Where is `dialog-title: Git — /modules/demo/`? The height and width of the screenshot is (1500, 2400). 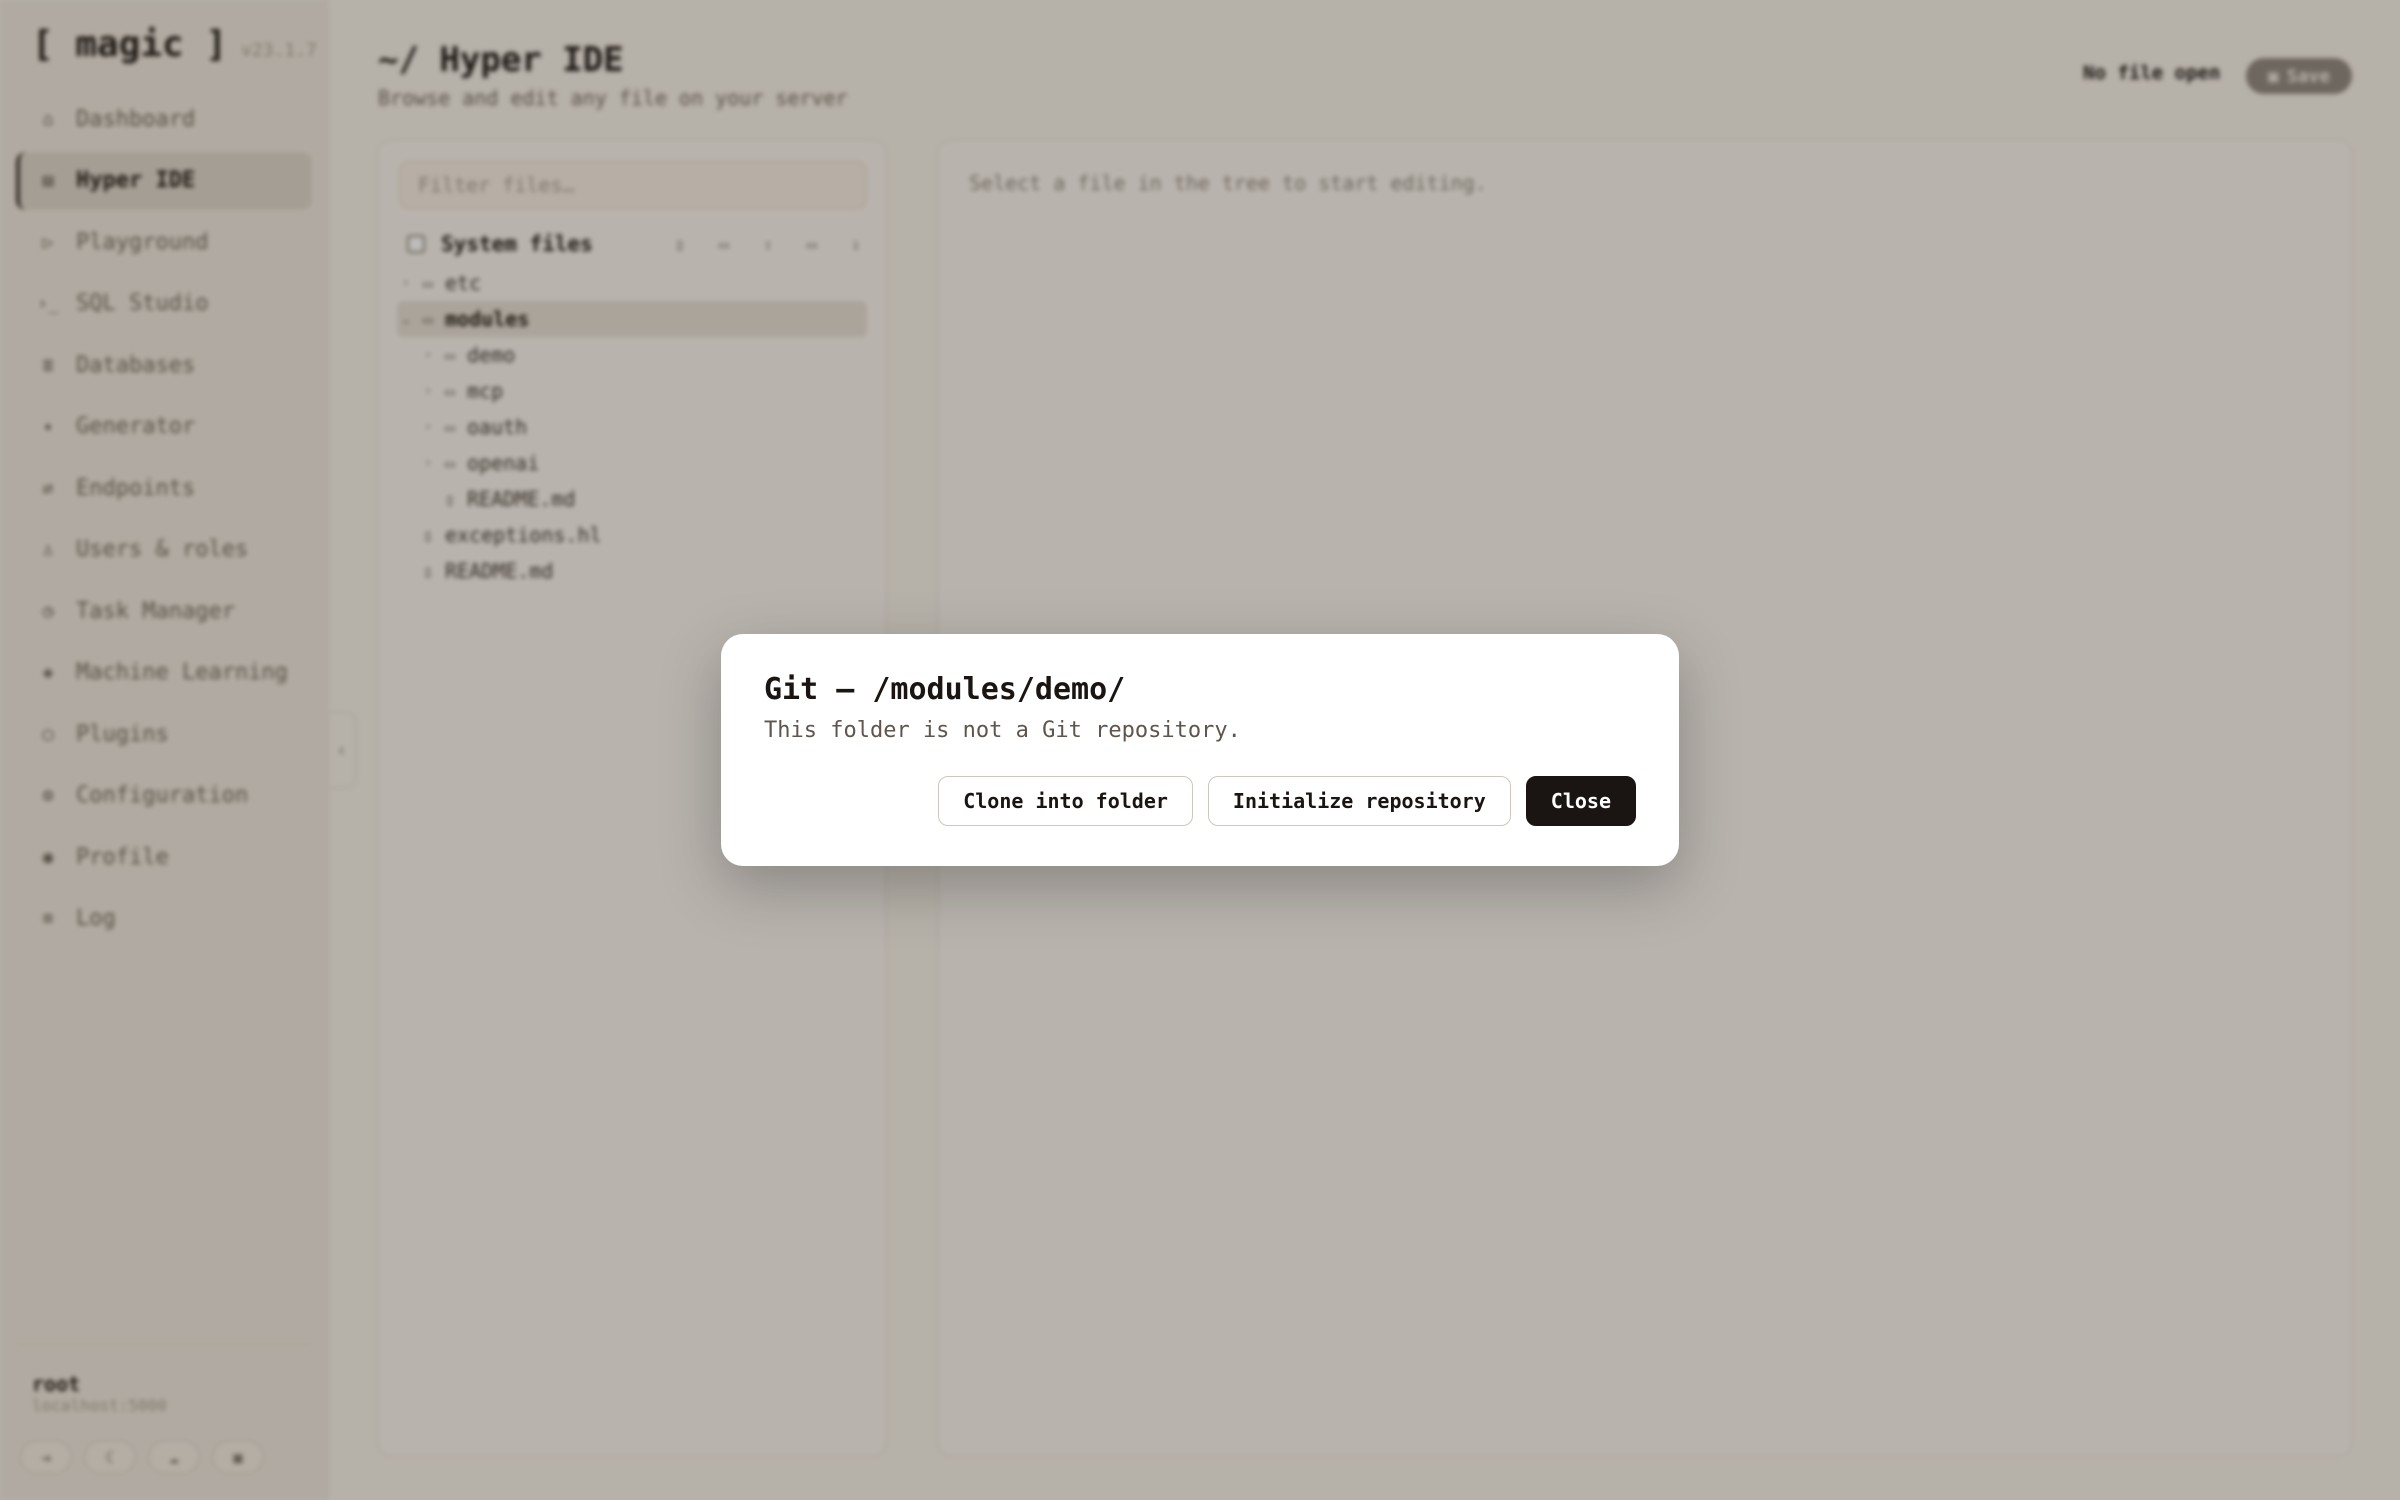 dialog-title: Git — /modules/demo/ is located at coordinates (945, 689).